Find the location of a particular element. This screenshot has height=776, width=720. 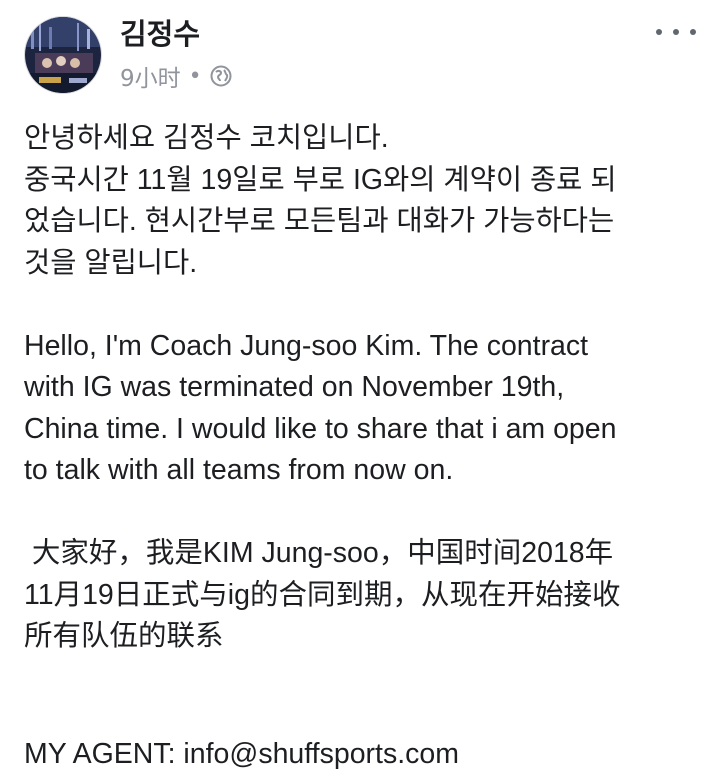

agent-contact-line: MY AGENT: info@shuffsports.com is located at coordinates (241, 754).